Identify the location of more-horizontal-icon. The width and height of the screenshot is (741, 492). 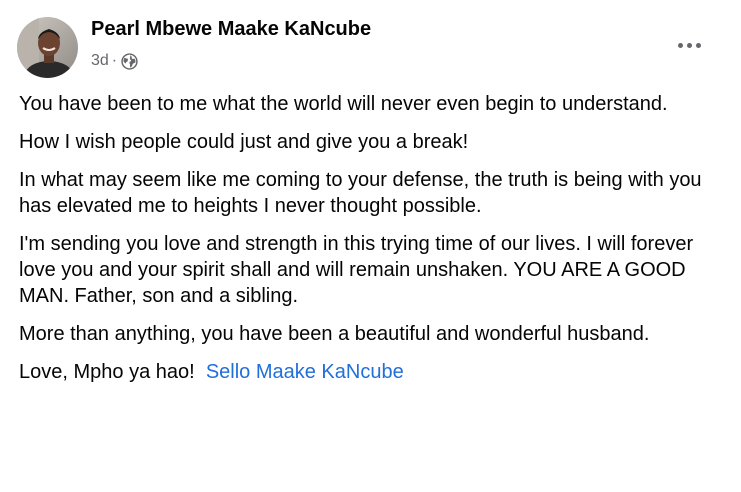
(689, 45).